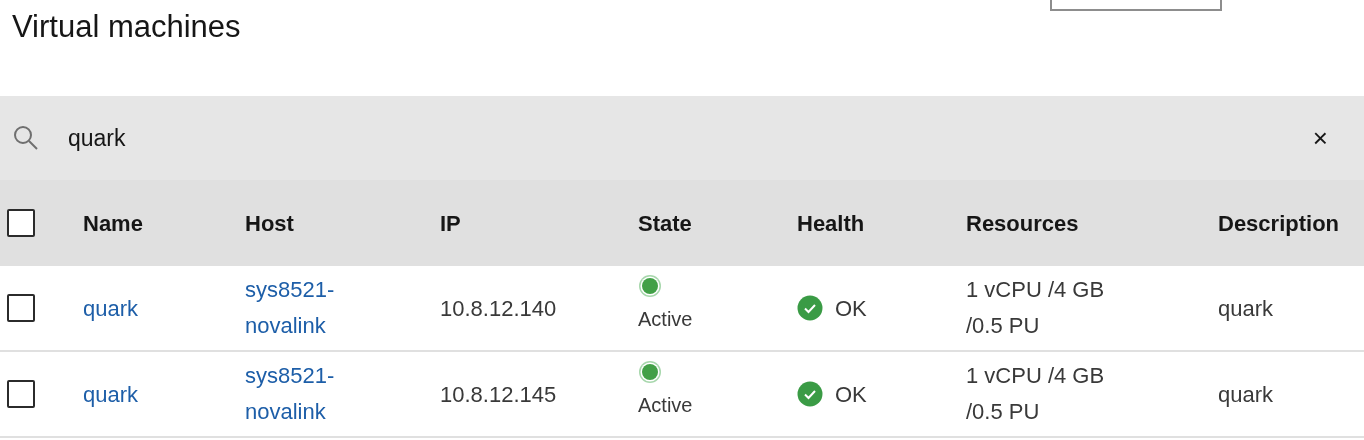 This screenshot has height=440, width=1364. Describe the element at coordinates (831, 223) in the screenshot. I see `column-header: Health` at that location.